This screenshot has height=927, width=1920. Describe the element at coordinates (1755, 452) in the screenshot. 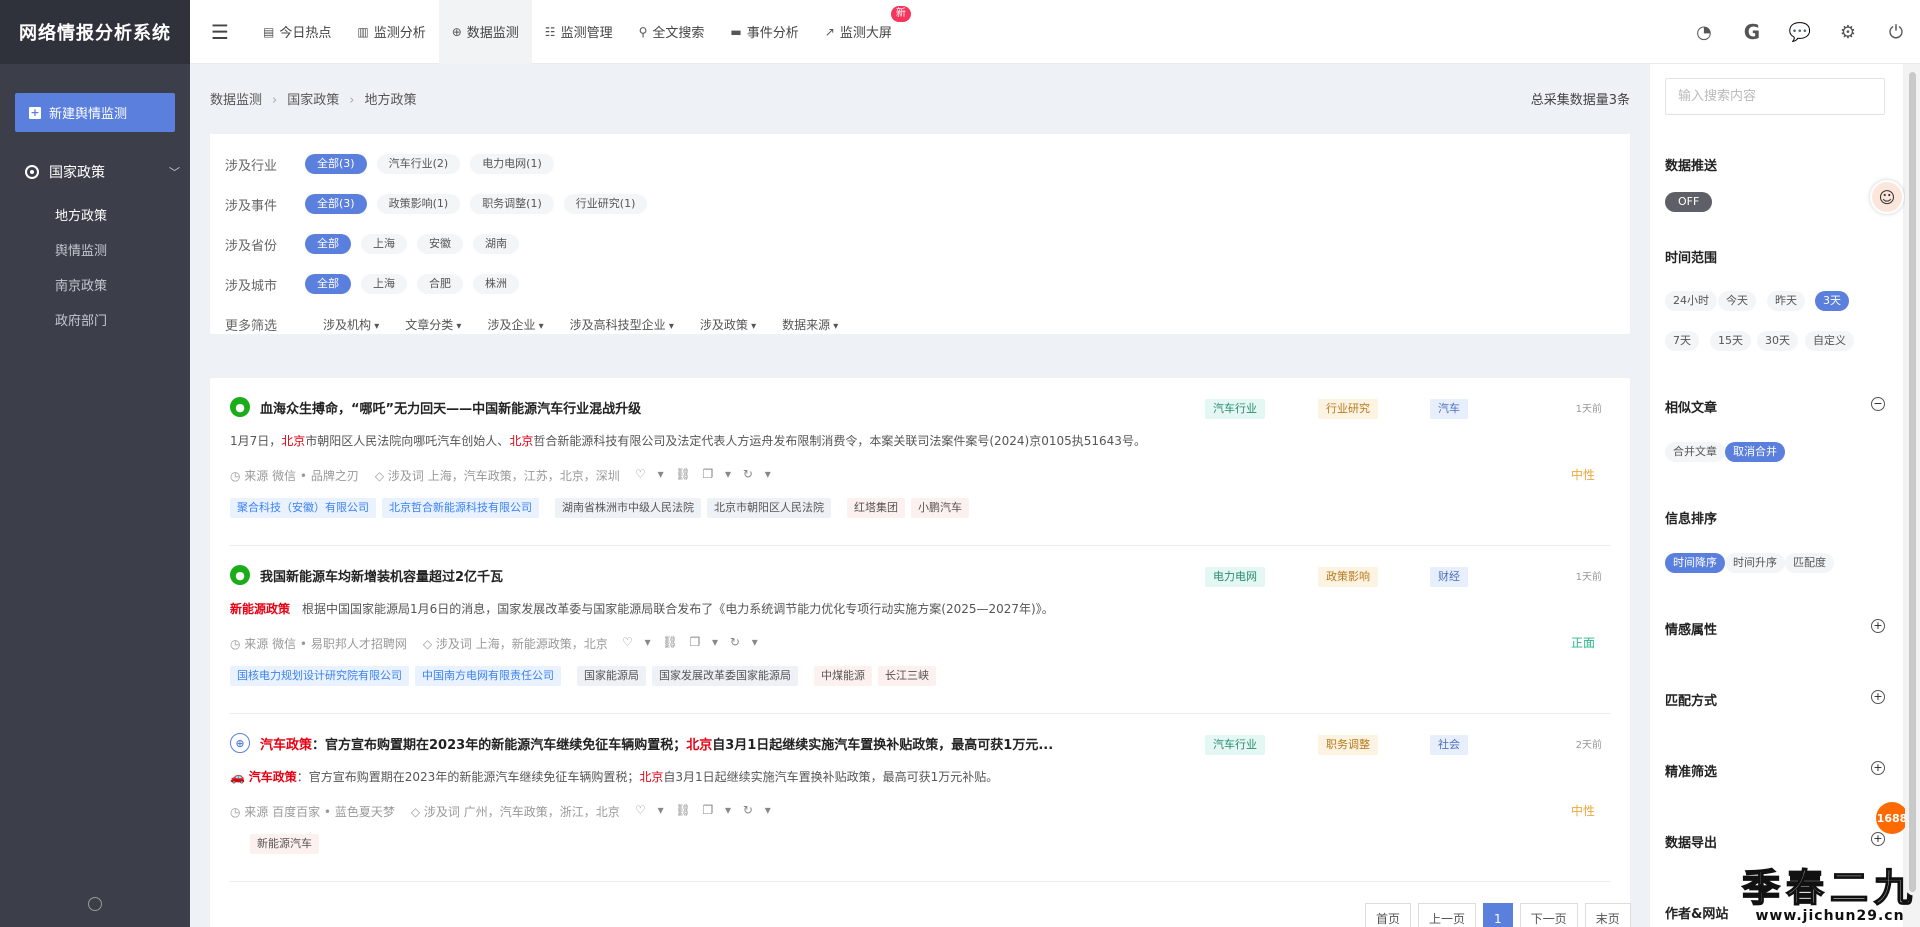

I see `similar-option: 取消合并` at that location.